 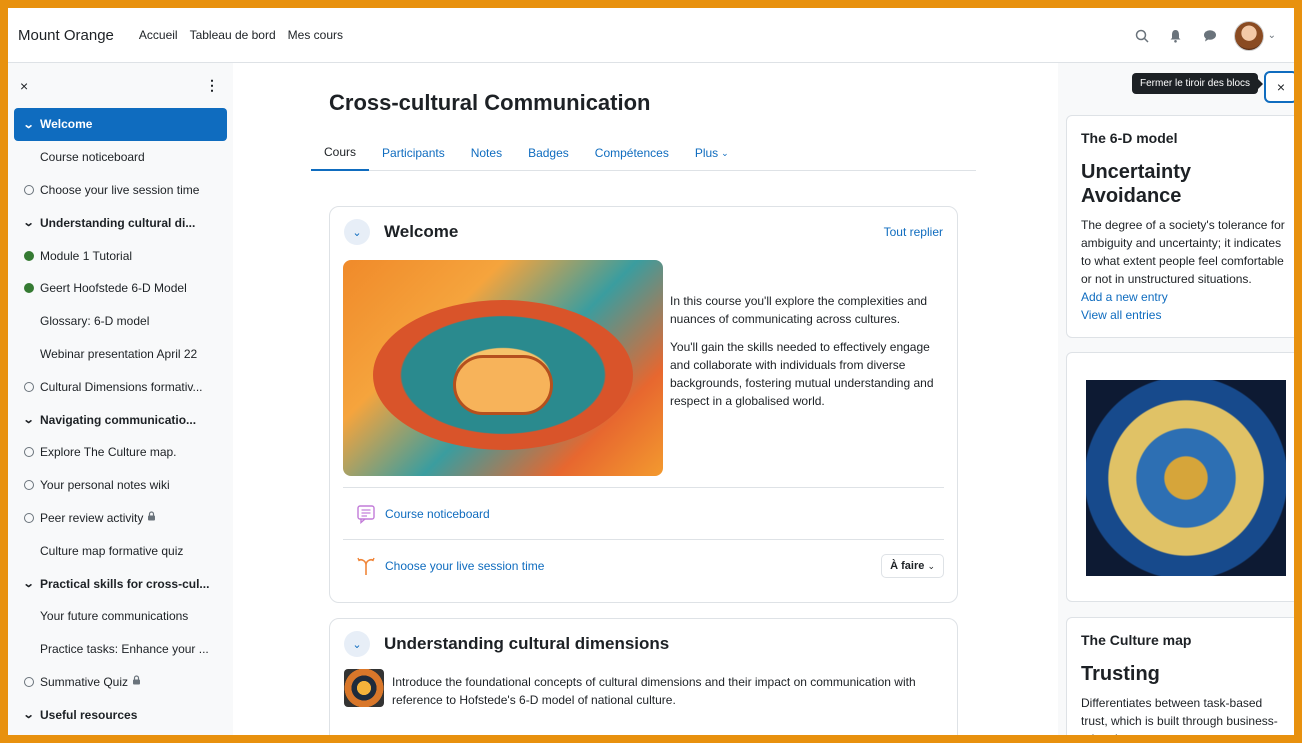 I want to click on section-header: ⌄ Welcome Tout replier, so click(x=643, y=232).